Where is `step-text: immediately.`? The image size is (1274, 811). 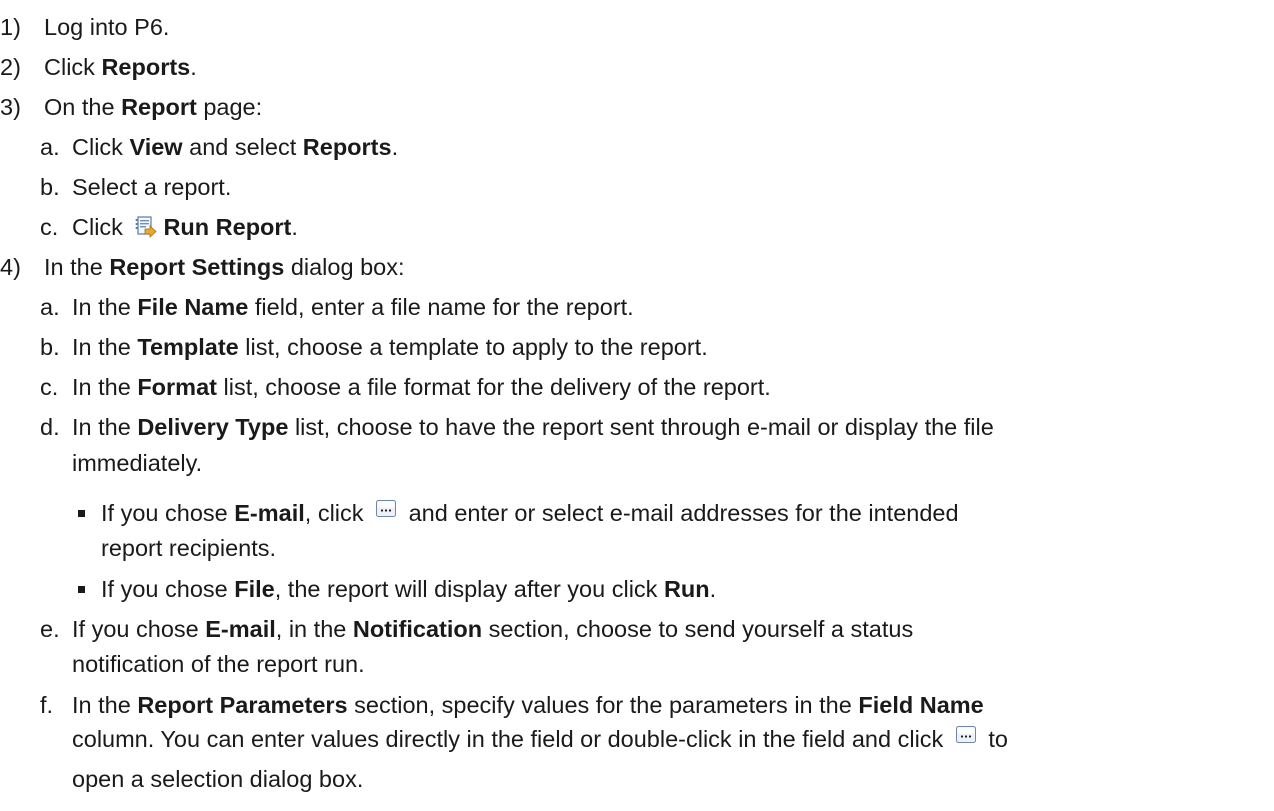 step-text: immediately. is located at coordinates (137, 463).